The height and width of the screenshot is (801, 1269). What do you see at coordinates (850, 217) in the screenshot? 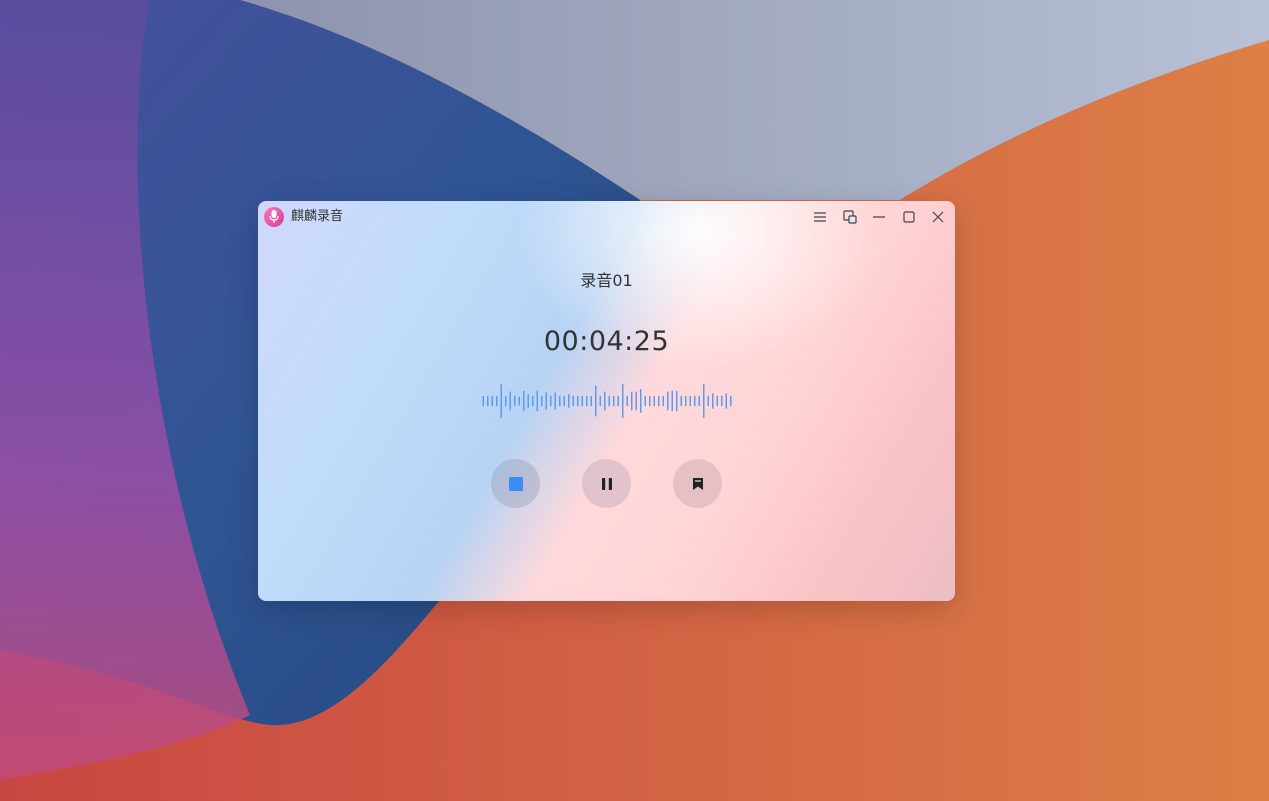
I see `mini-mode-icon` at bounding box center [850, 217].